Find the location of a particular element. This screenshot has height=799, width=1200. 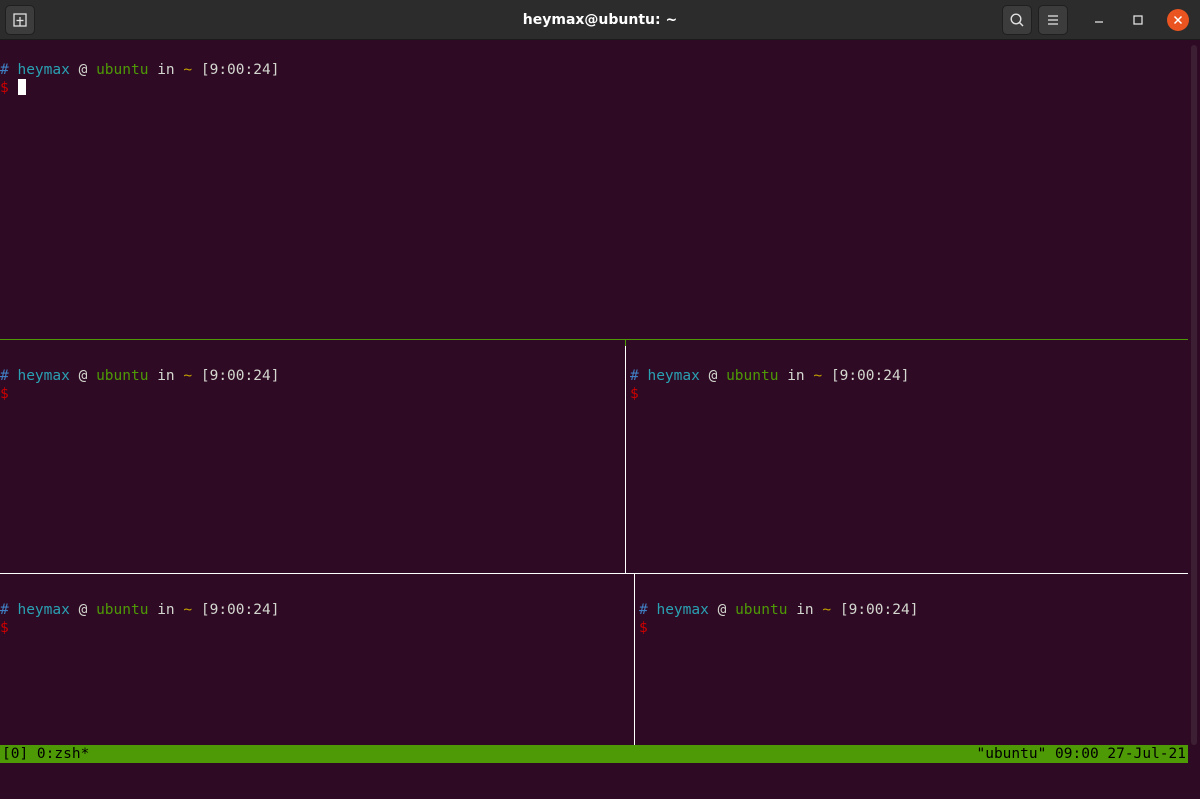

close-button is located at coordinates (1178, 20).